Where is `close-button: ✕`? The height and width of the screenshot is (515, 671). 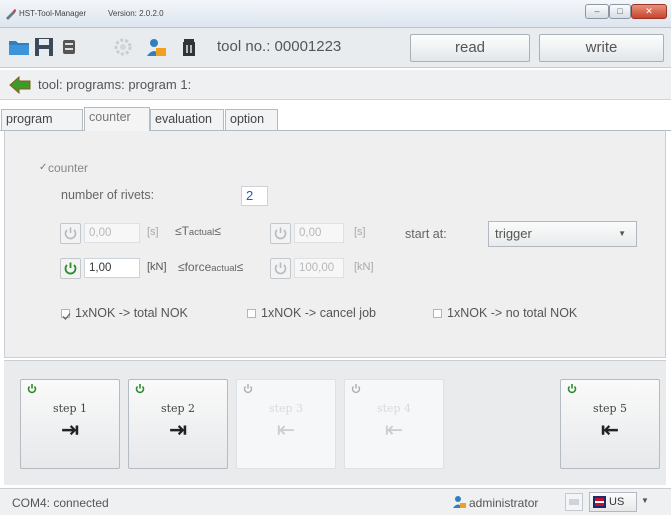
close-button: ✕ is located at coordinates (649, 11).